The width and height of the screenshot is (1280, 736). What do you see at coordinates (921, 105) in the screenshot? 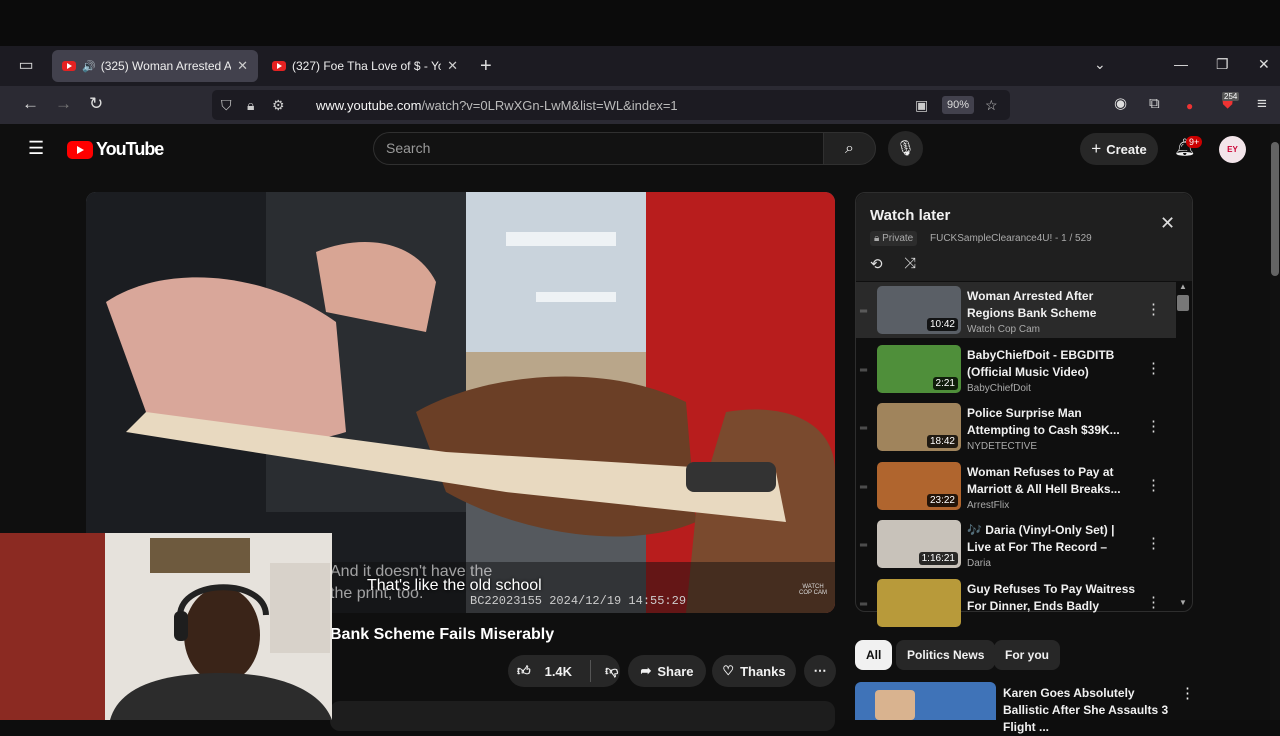
I see `picture-in-picture-icon: ▣` at bounding box center [921, 105].